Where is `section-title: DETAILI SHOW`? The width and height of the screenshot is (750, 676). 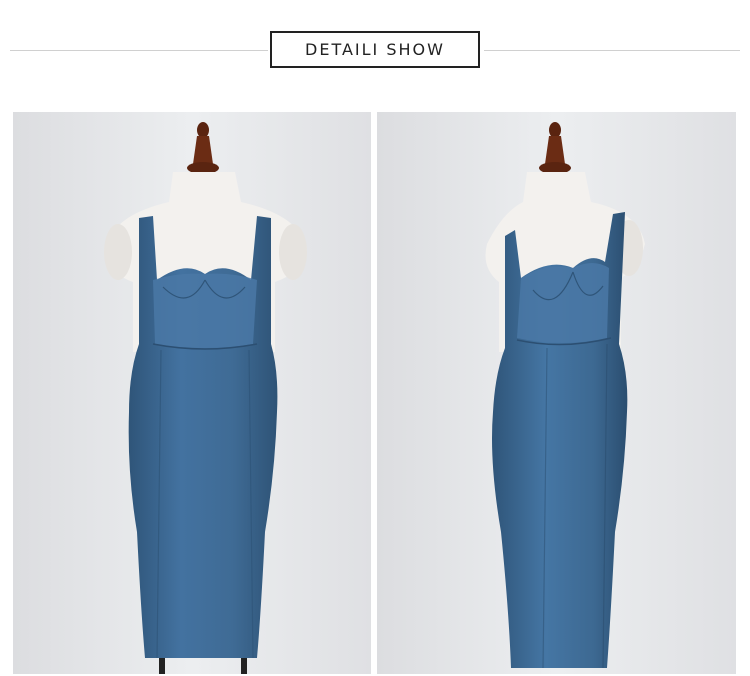 section-title: DETAILI SHOW is located at coordinates (375, 49).